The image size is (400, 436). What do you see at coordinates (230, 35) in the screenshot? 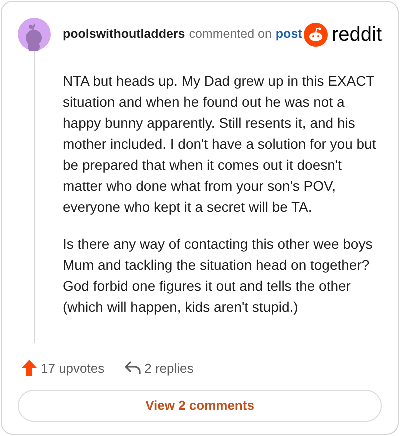
I see `action-text: commented on` at bounding box center [230, 35].